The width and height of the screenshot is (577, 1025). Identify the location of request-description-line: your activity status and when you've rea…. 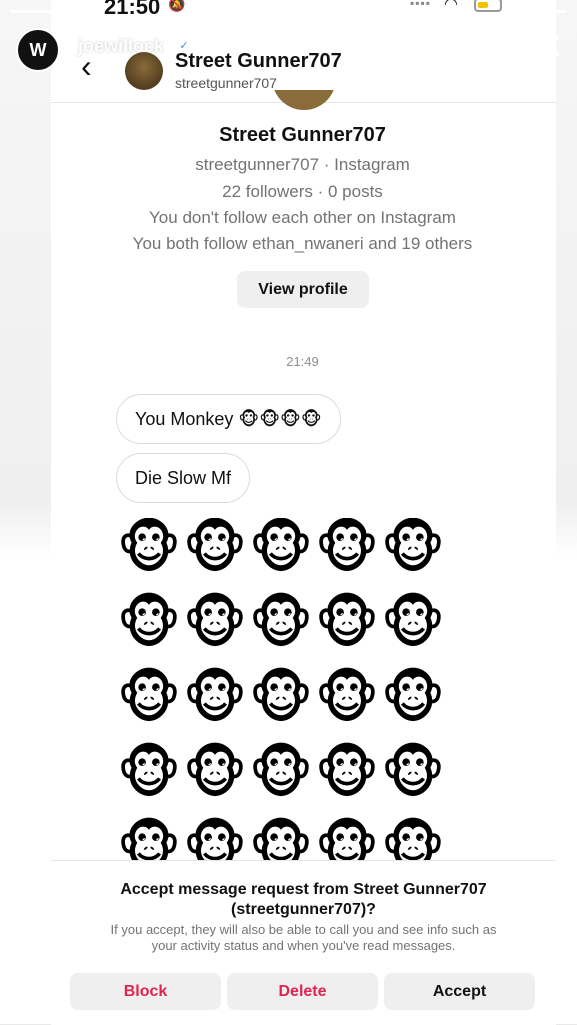
(303, 945).